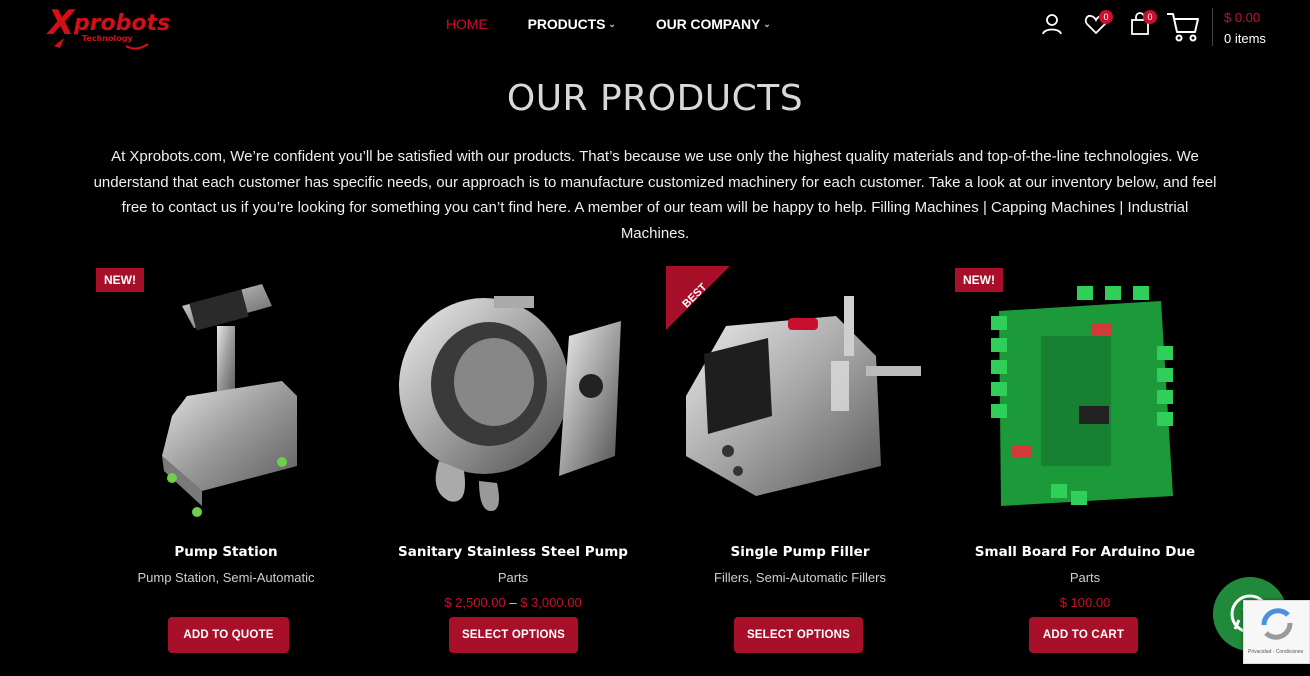 This screenshot has height=676, width=1310. What do you see at coordinates (1085, 396) in the screenshot?
I see `product-image-arduino-board` at bounding box center [1085, 396].